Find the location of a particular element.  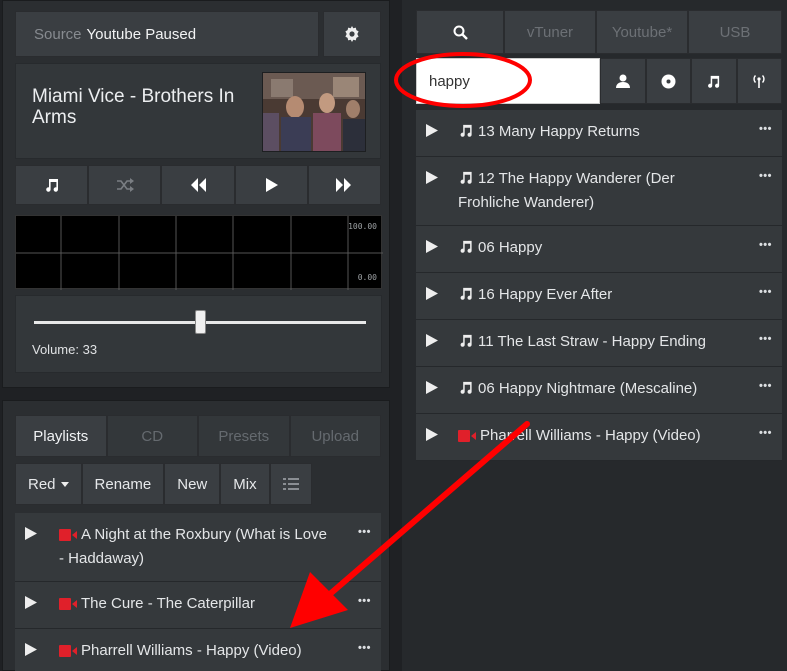

item-title: 06 Happy Nightmare (Mescaline) is located at coordinates (588, 388).